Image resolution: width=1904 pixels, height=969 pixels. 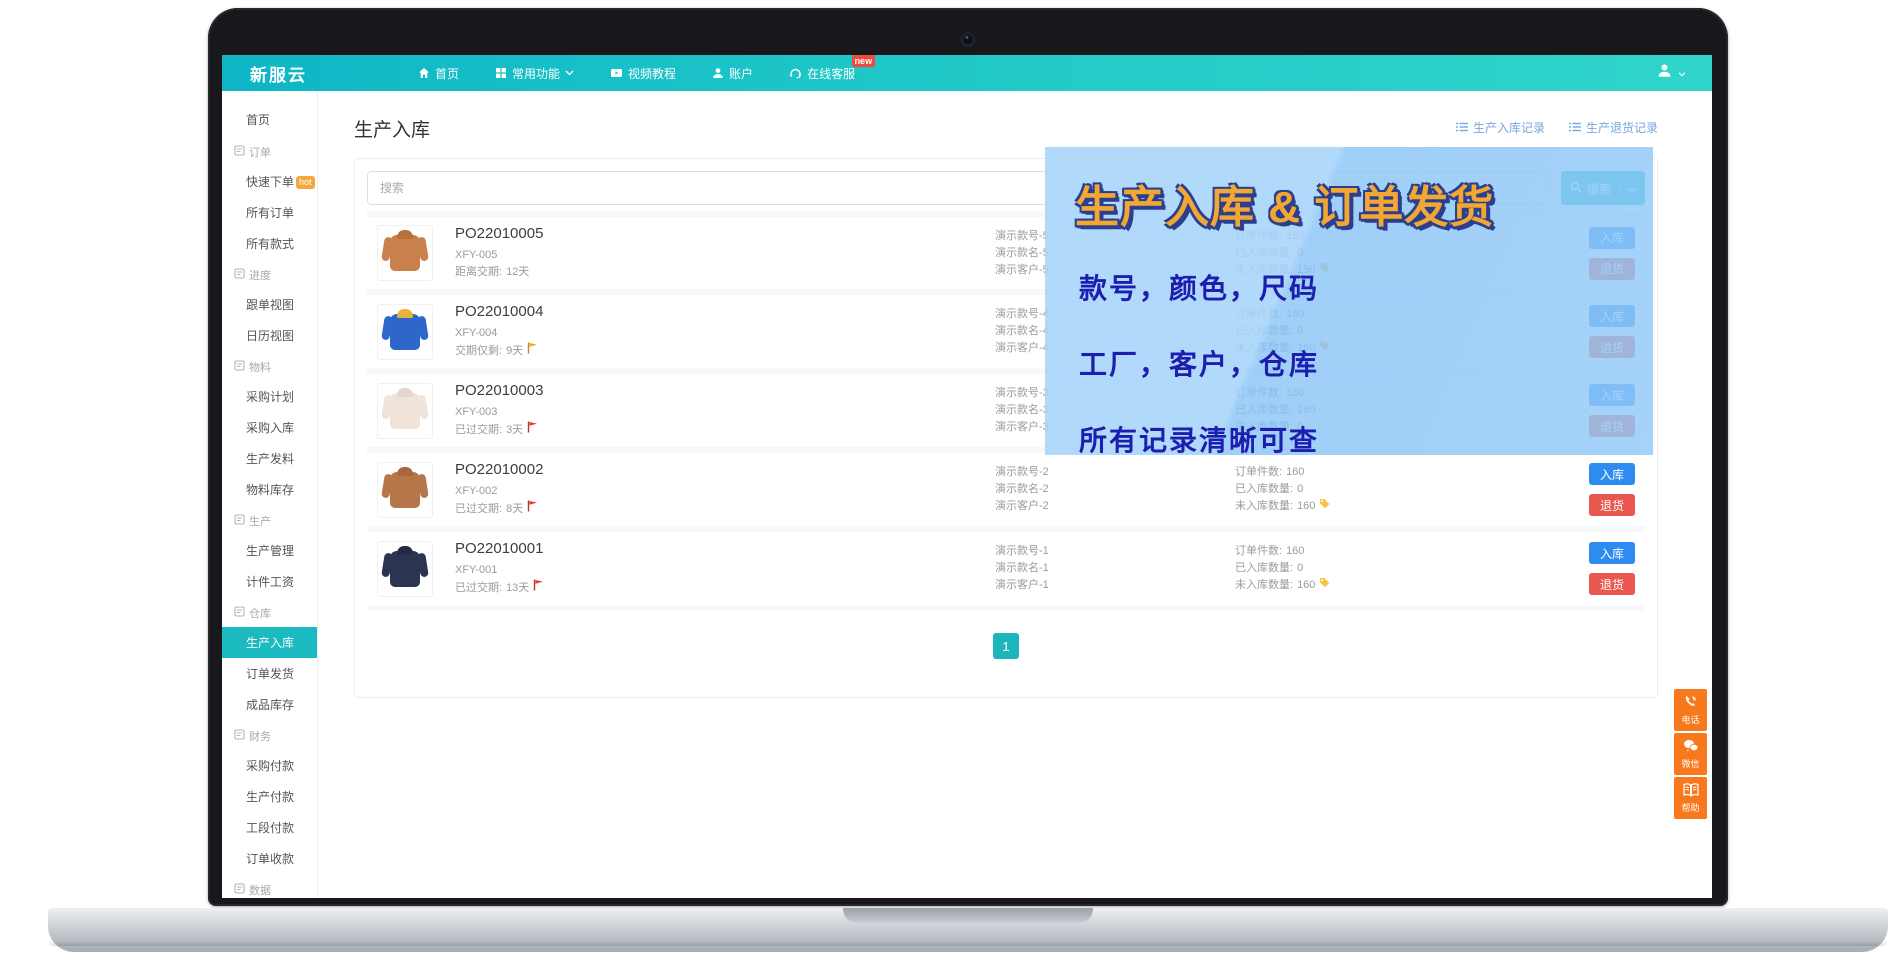 I want to click on floating-contact: 电话 微信 帮助, so click(x=1690, y=754).